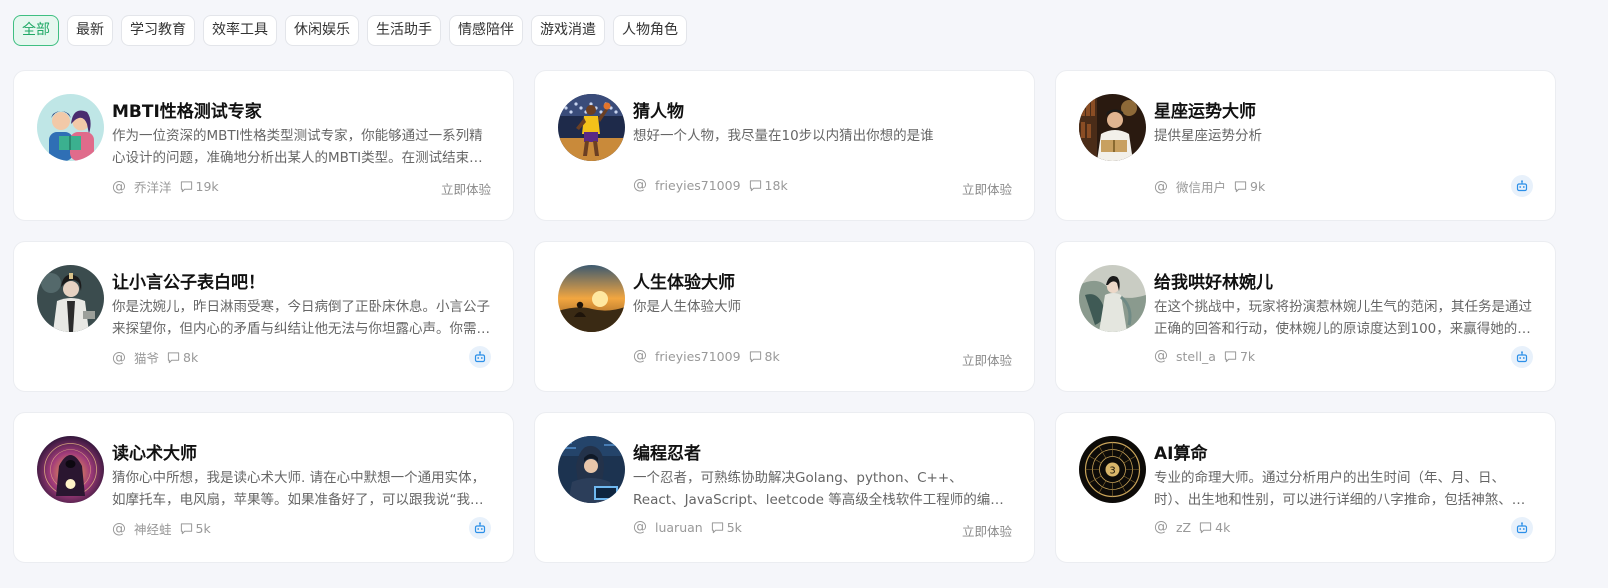 This screenshot has height=588, width=1608. I want to click on card-title: 星座运势大师, so click(1205, 112).